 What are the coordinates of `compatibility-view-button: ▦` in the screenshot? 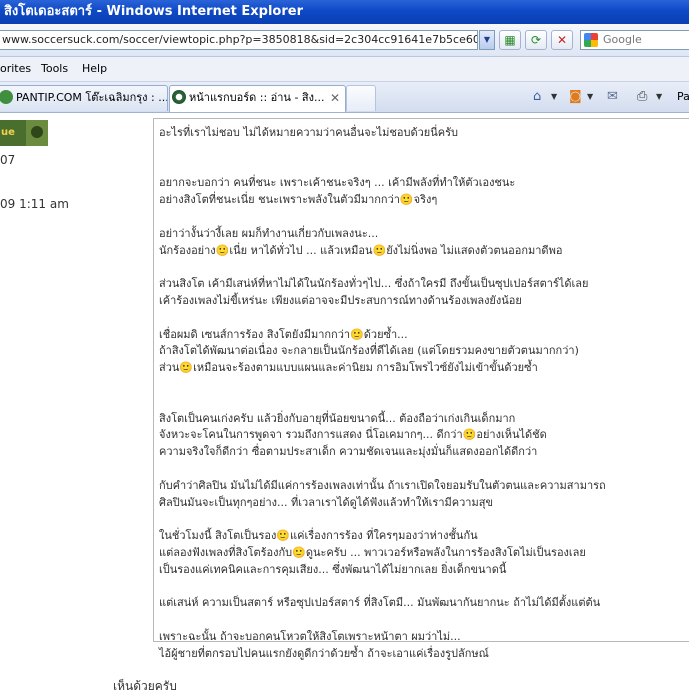 It's located at (510, 40).